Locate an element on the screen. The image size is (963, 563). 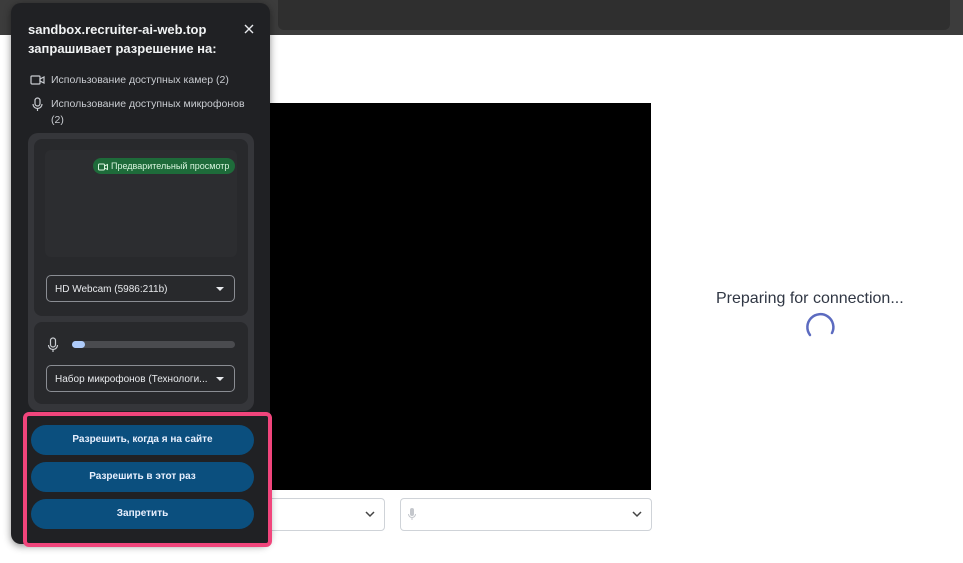
permission-microphone-label: Использование доступных микрофонов (2) is located at coordinates (148, 112).